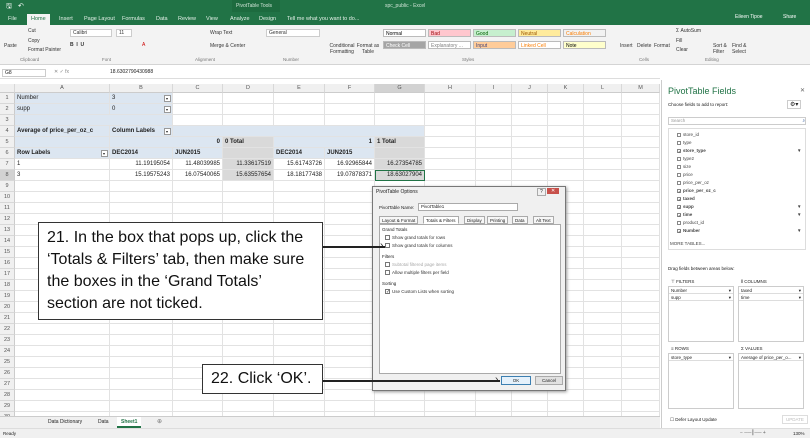 This screenshot has width=810, height=438. What do you see at coordinates (7, 186) in the screenshot?
I see `row-header: 9` at bounding box center [7, 186].